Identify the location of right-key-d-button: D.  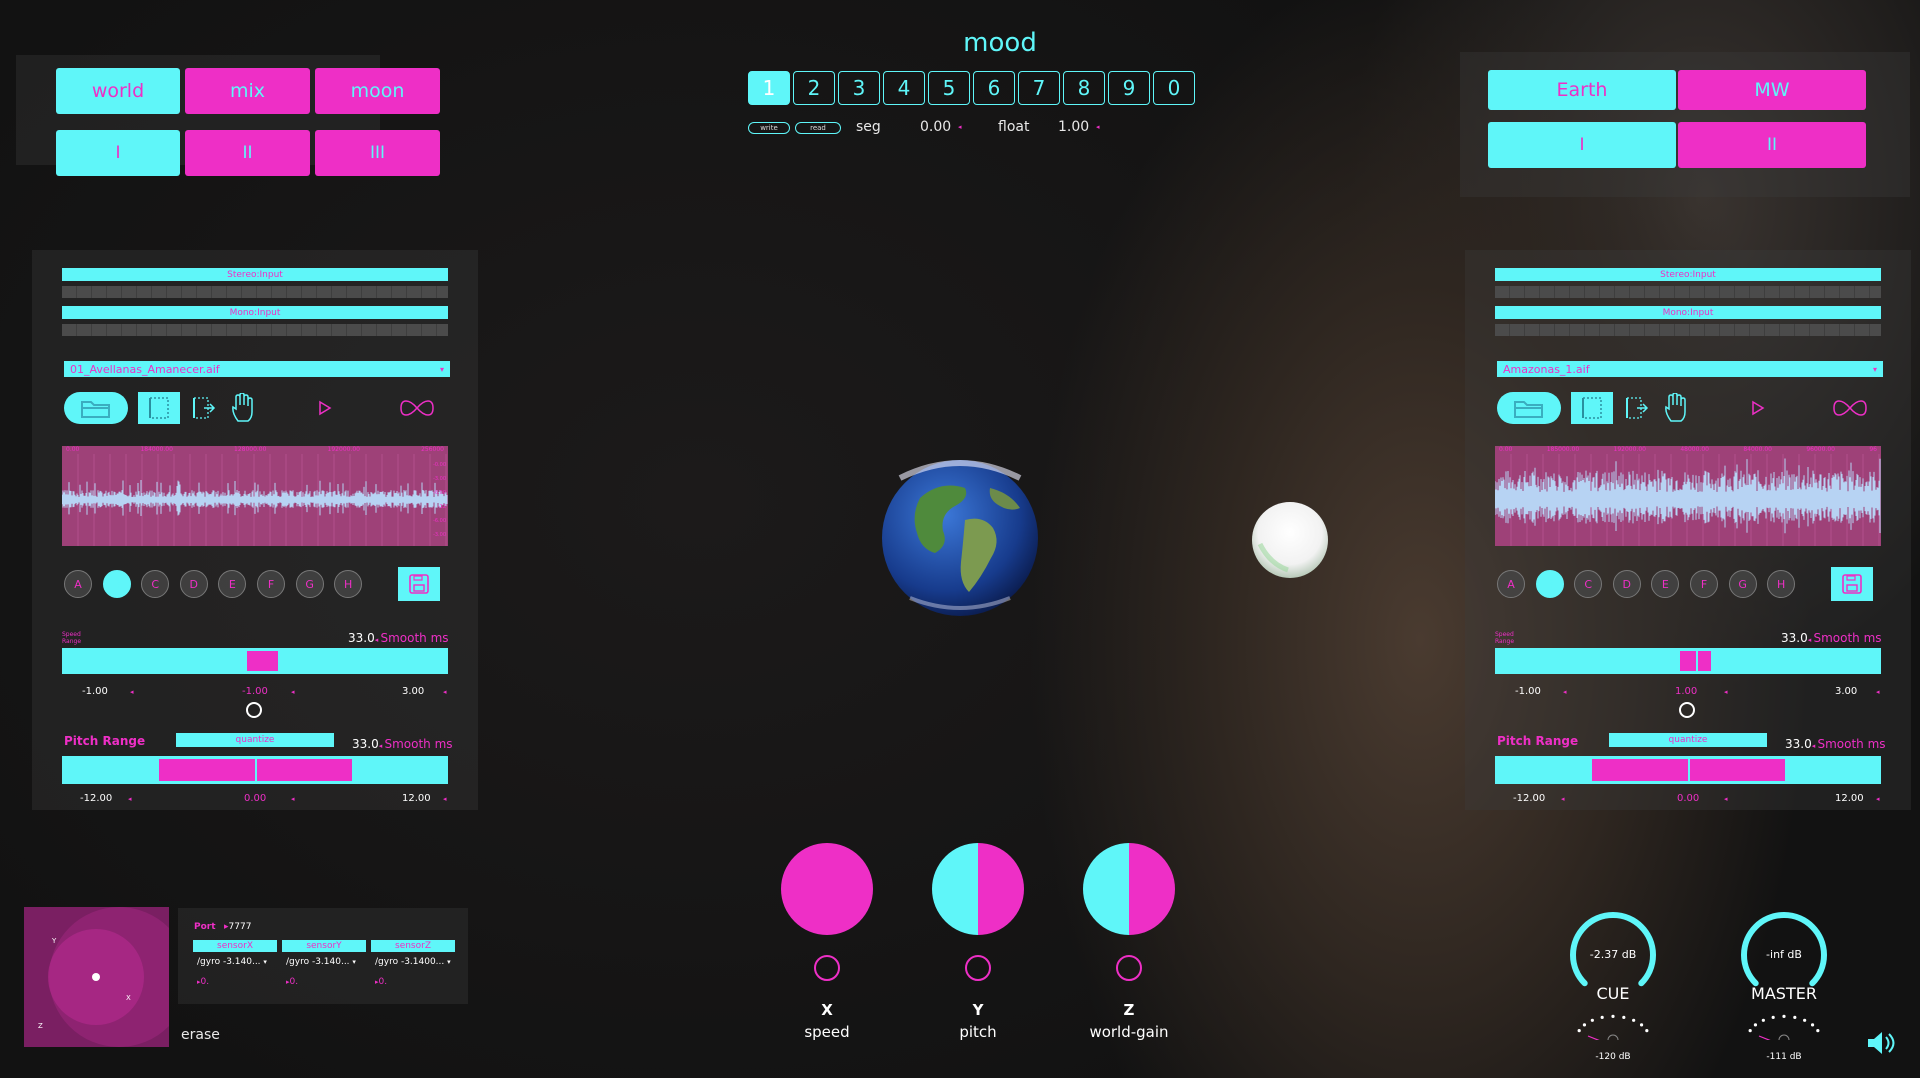
(1626, 584).